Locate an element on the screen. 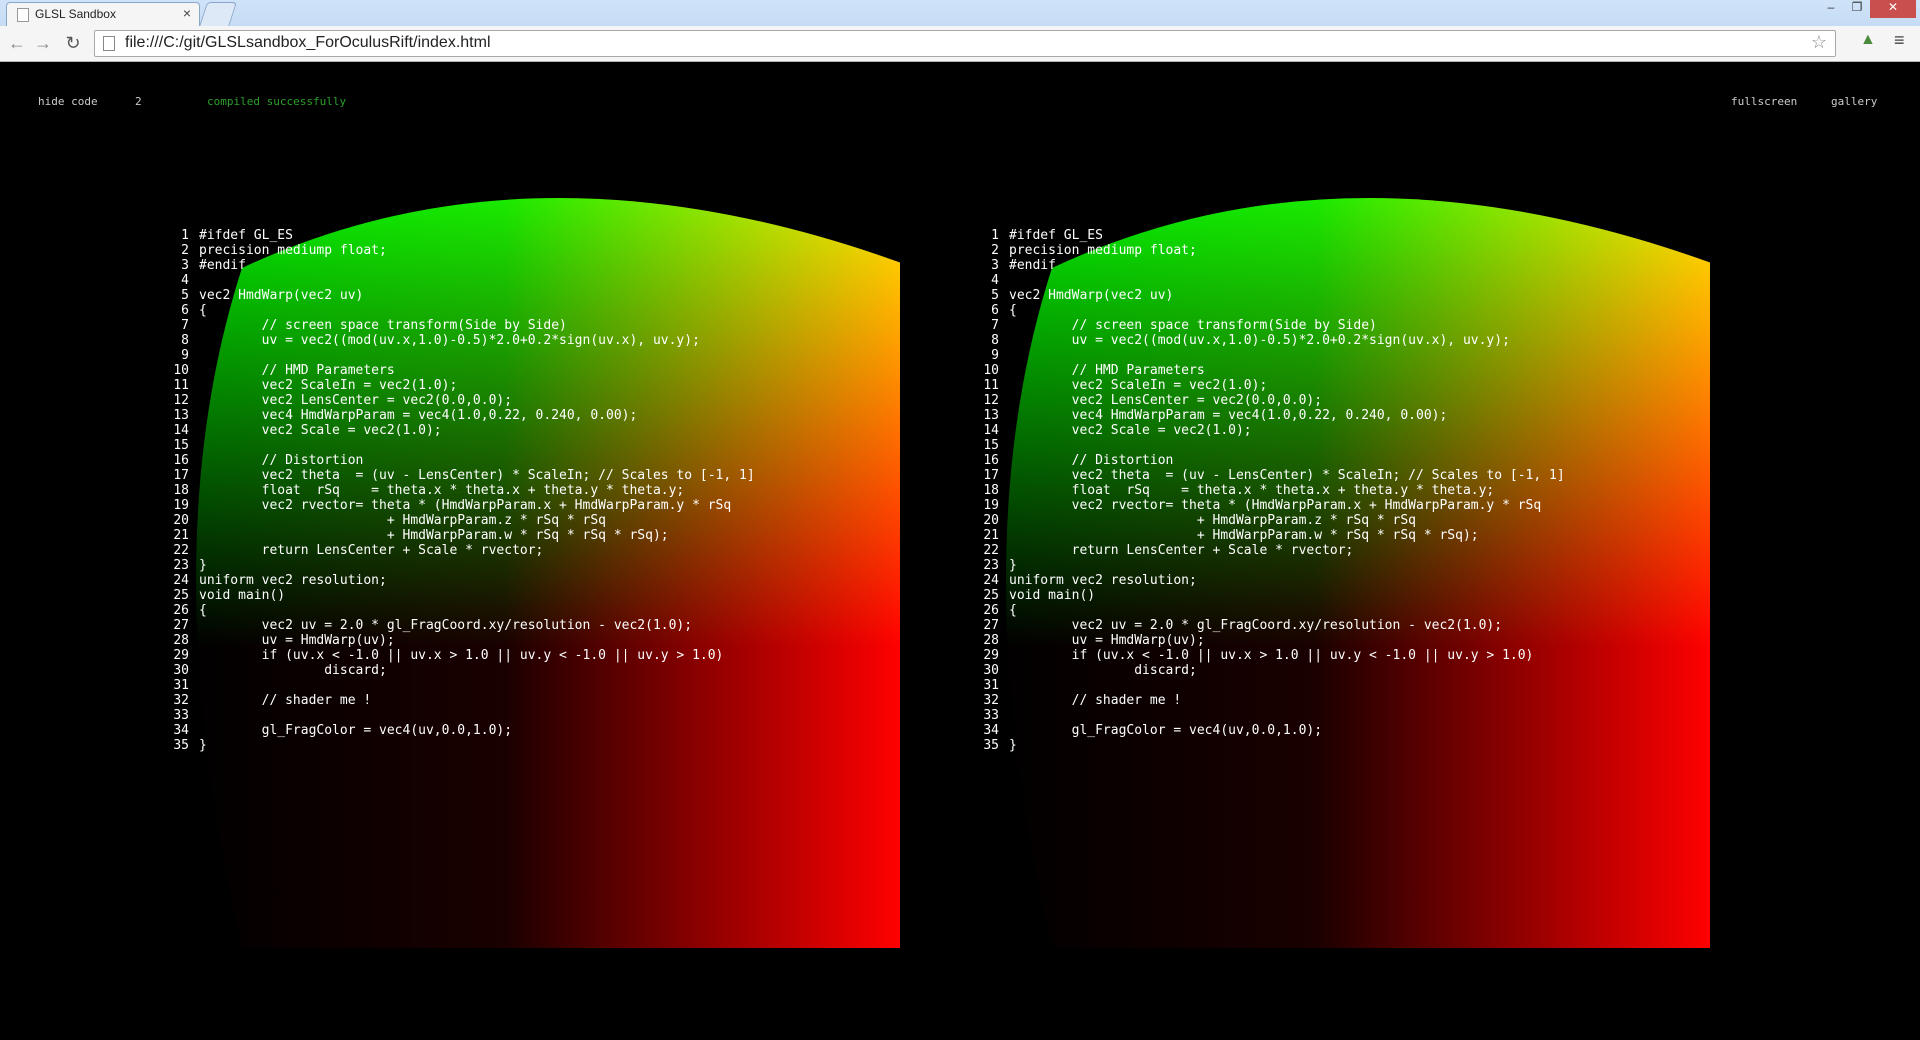 This screenshot has width=1920, height=1040. fullscreen-button: fullscreen is located at coordinates (1764, 101).